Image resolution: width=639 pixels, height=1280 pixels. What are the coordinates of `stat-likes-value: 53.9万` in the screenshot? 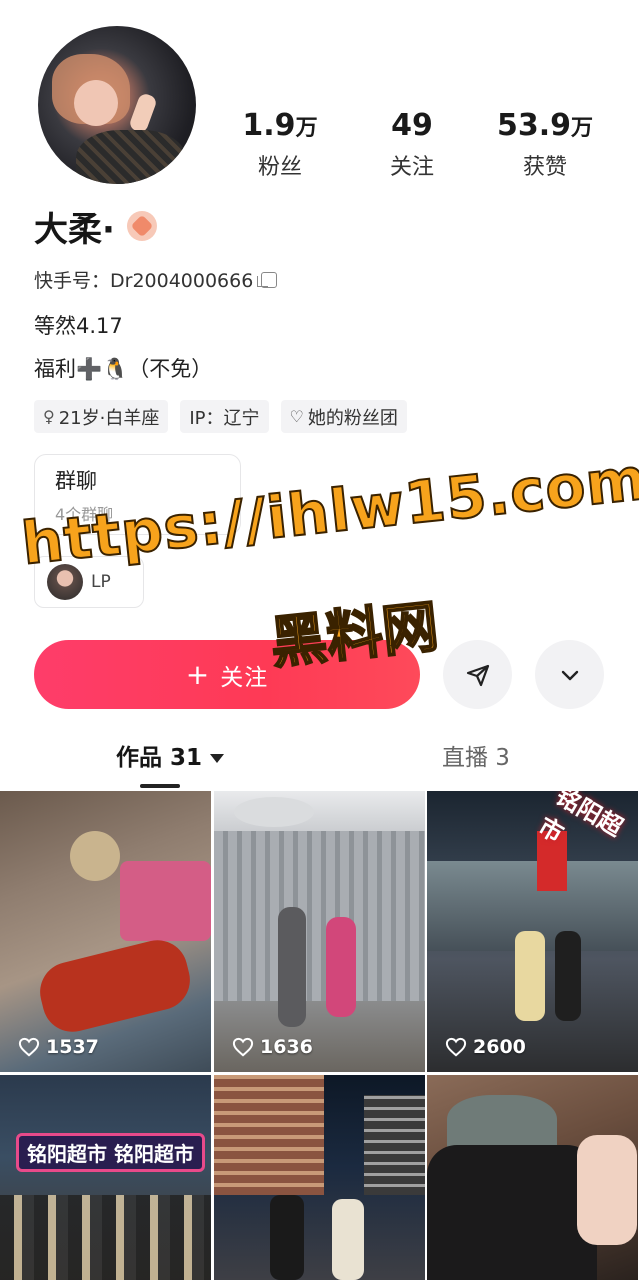 It's located at (545, 125).